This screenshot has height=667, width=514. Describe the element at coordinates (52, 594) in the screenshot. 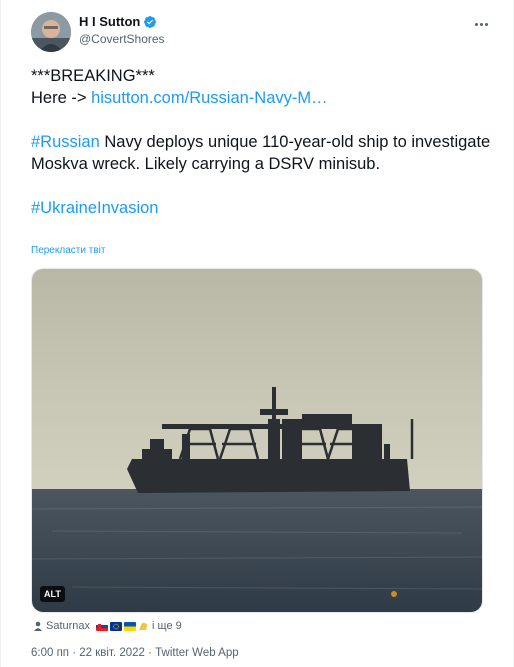

I see `alt-text-badge: ALT` at that location.